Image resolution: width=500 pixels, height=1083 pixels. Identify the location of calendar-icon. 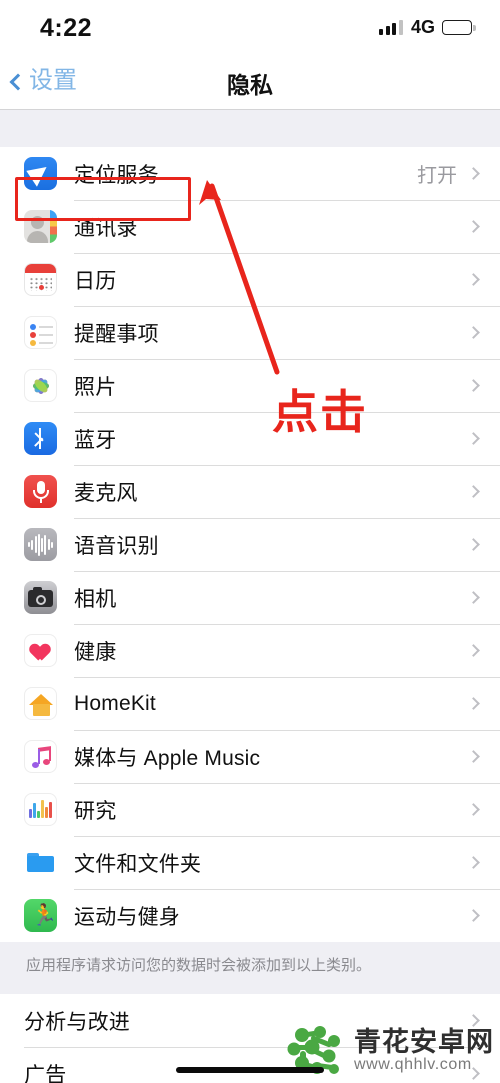
(40, 279).